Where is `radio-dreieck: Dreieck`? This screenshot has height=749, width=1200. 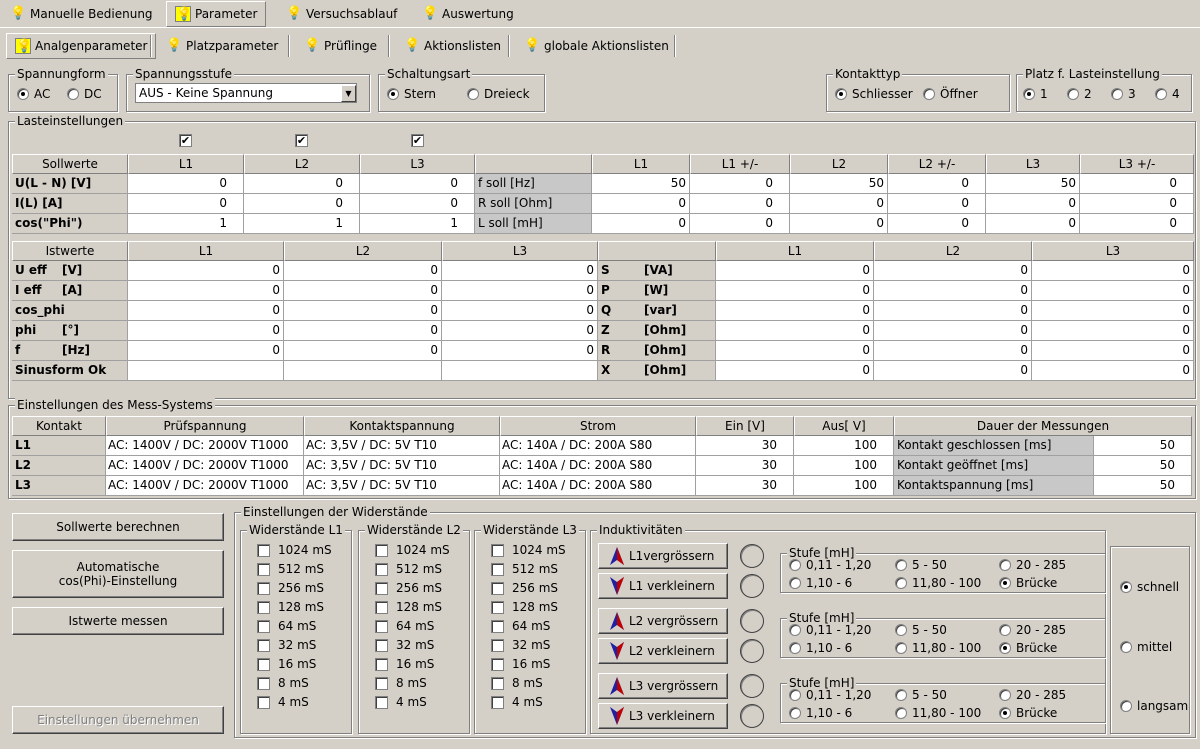 radio-dreieck: Dreieck is located at coordinates (498, 94).